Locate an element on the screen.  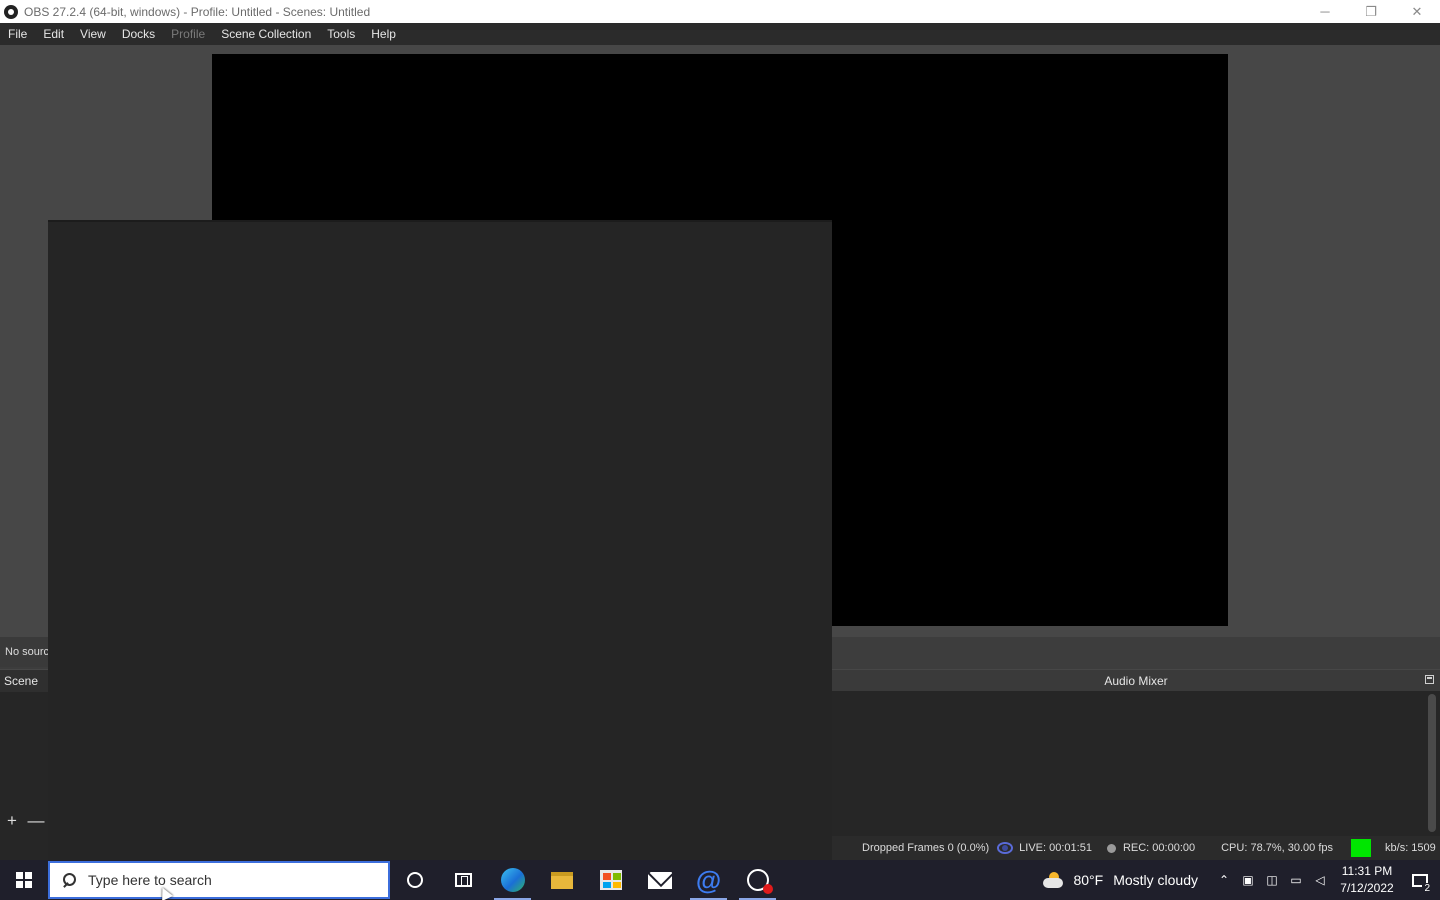
audio-mixer-header: Audio Mixer is located at coordinates (1136, 680).